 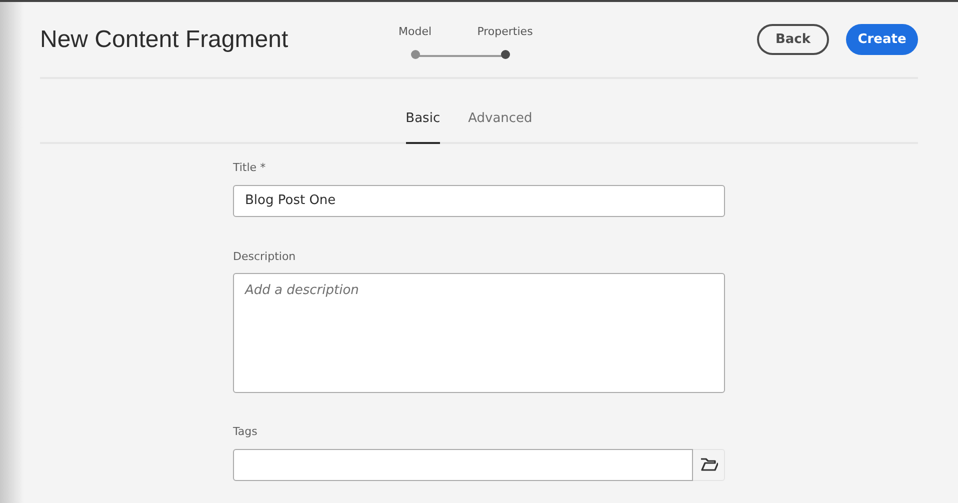 What do you see at coordinates (423, 126) in the screenshot?
I see `tab: Basic` at bounding box center [423, 126].